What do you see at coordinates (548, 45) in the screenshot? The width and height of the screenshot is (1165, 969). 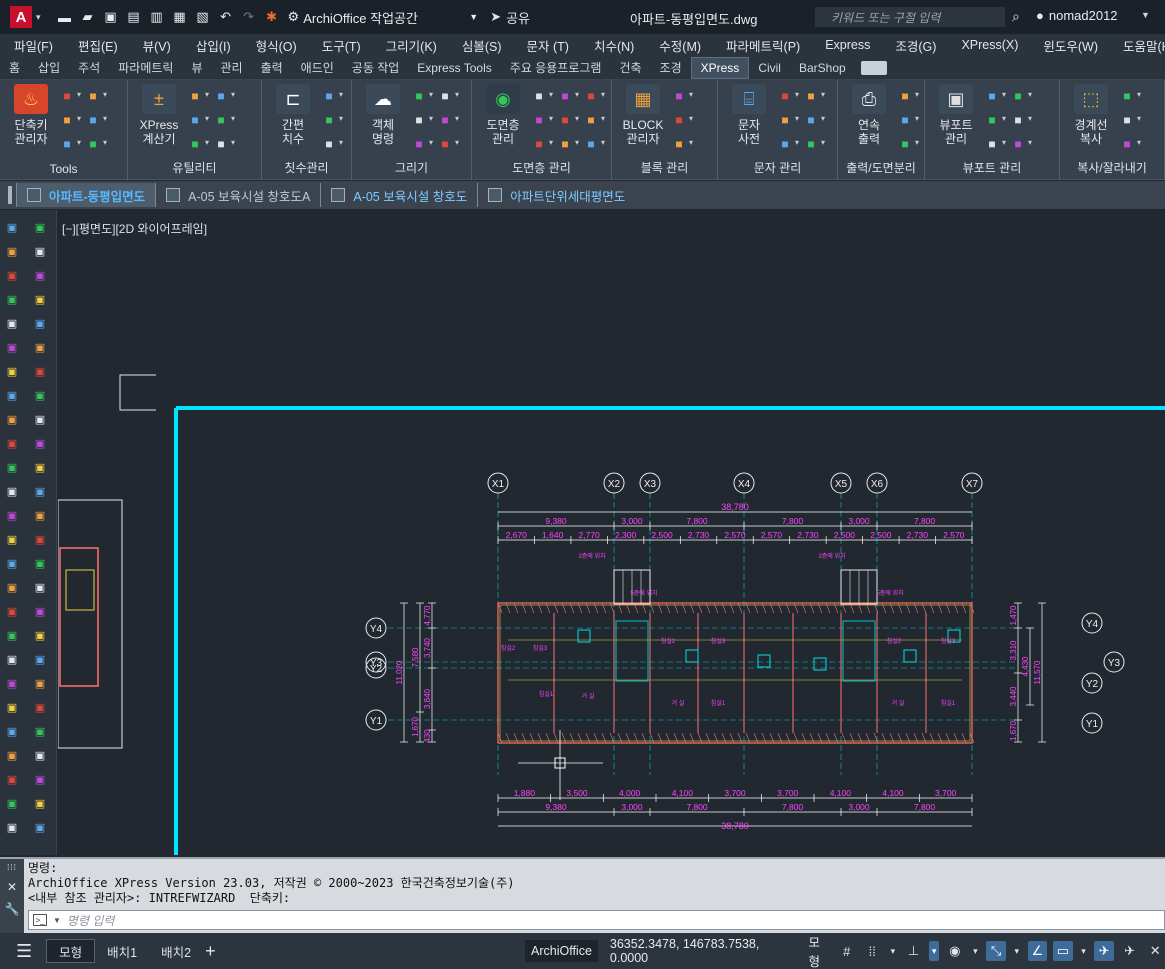 I see `menu-item-8: 문자 (T)` at bounding box center [548, 45].